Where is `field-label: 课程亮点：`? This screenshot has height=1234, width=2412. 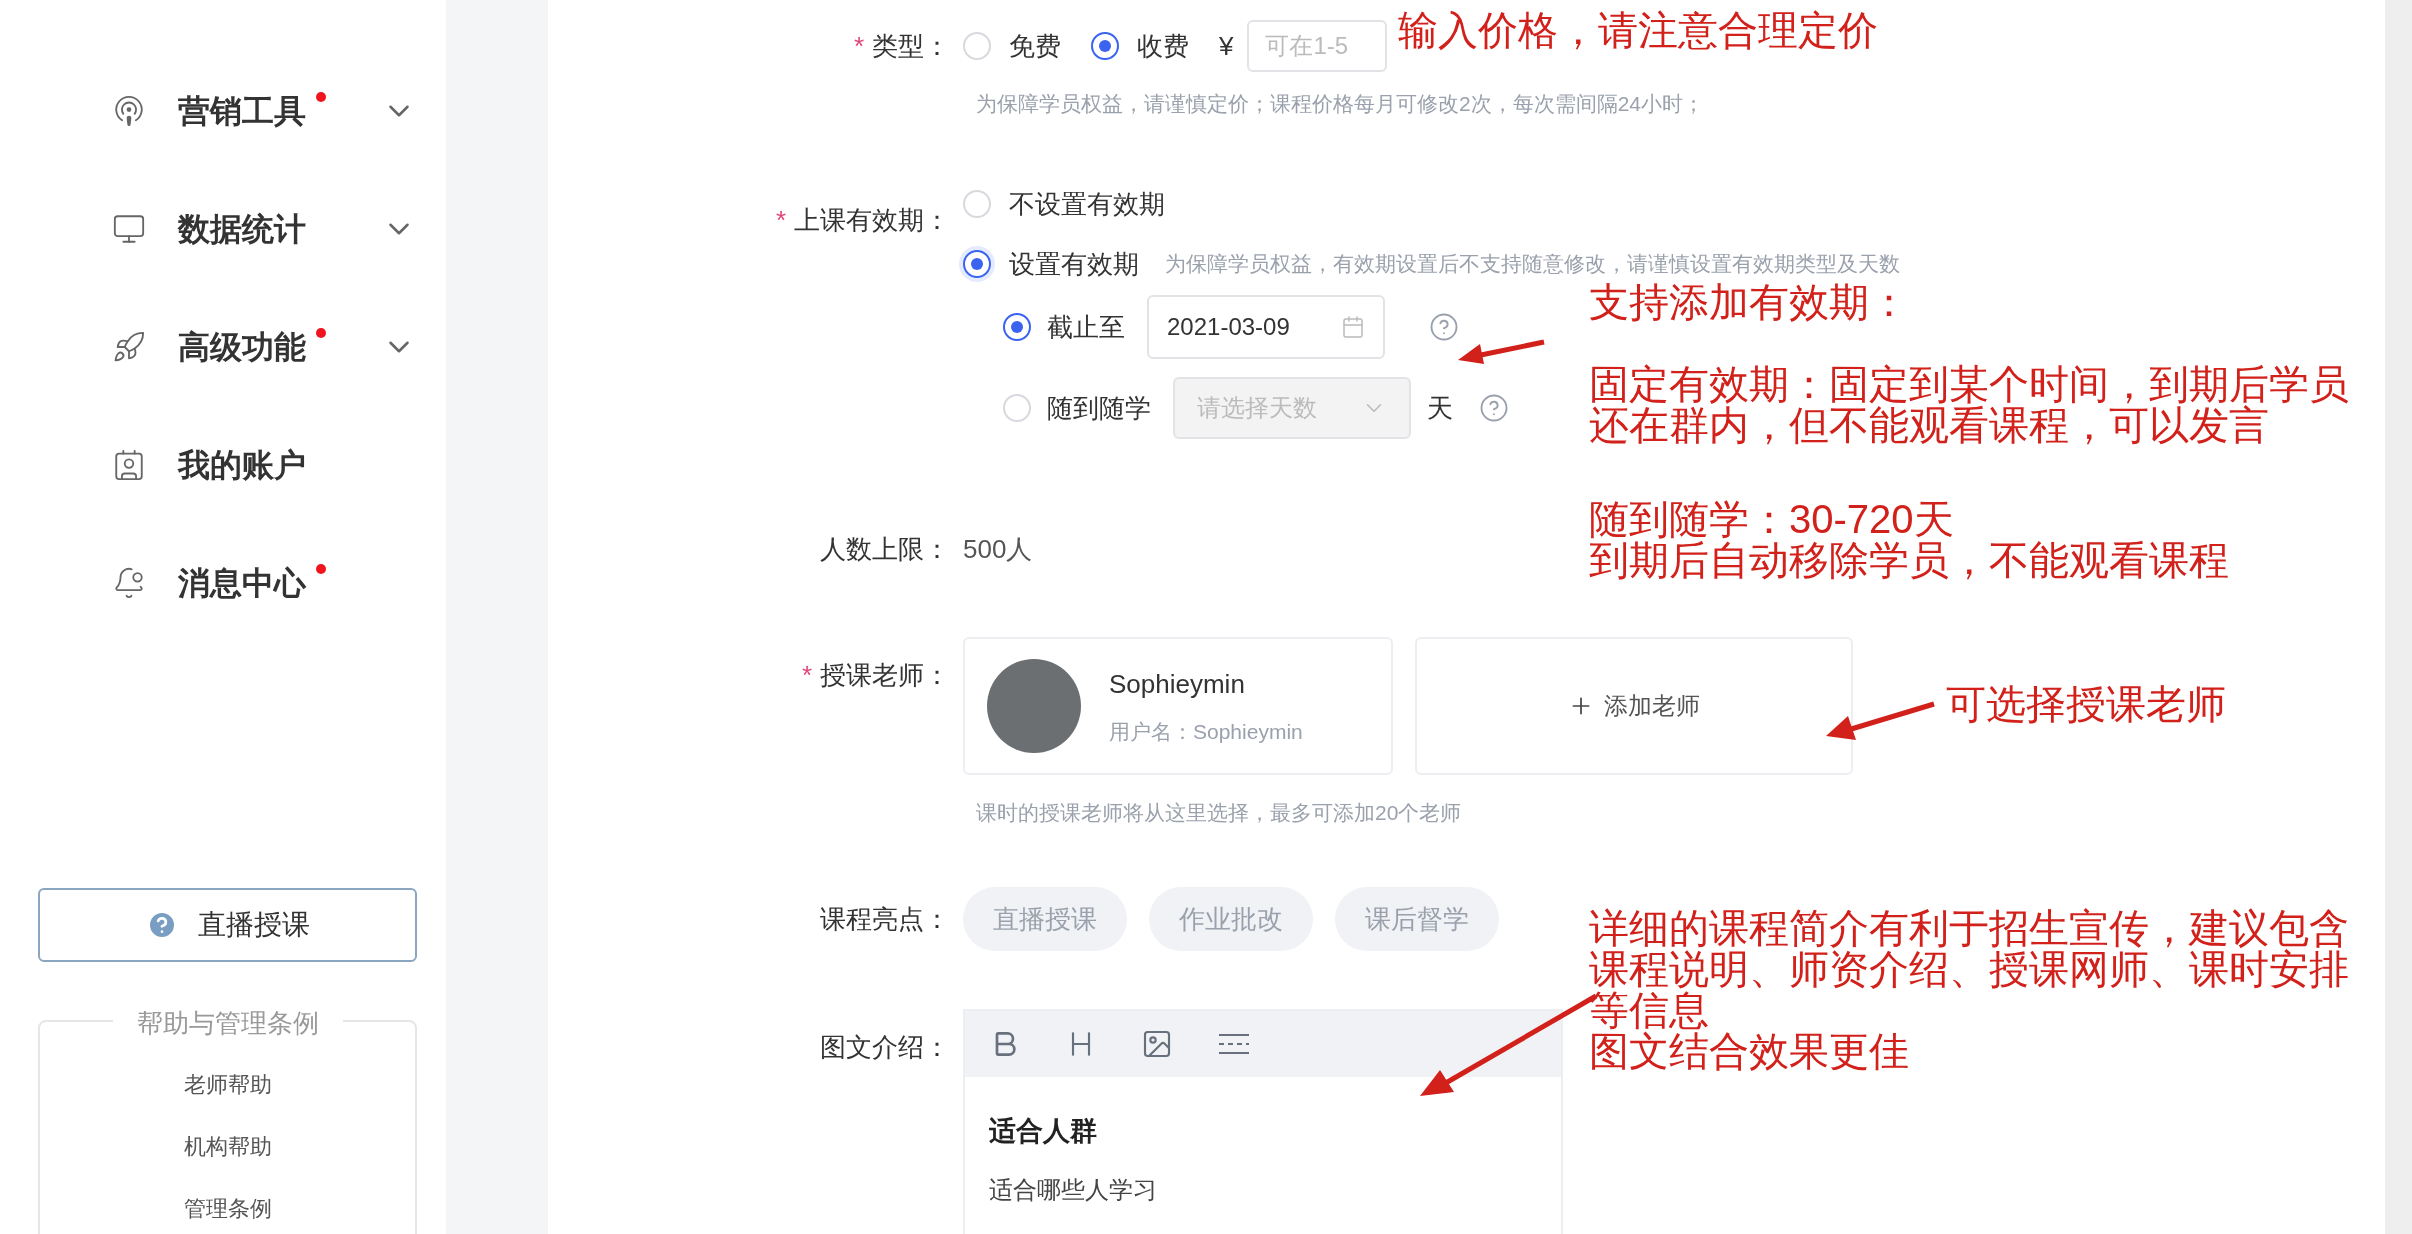
field-label: 课程亮点： is located at coordinates (885, 919).